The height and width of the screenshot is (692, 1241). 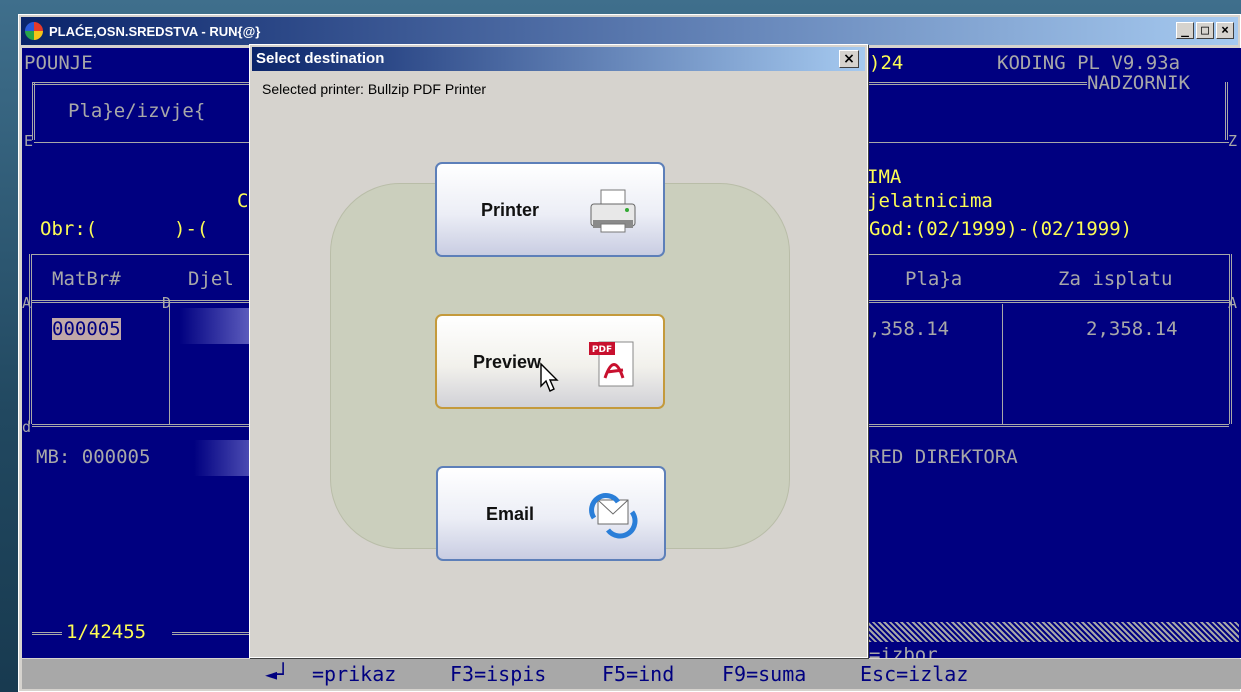 What do you see at coordinates (320, 58) in the screenshot?
I see `dialog-title: Select destination` at bounding box center [320, 58].